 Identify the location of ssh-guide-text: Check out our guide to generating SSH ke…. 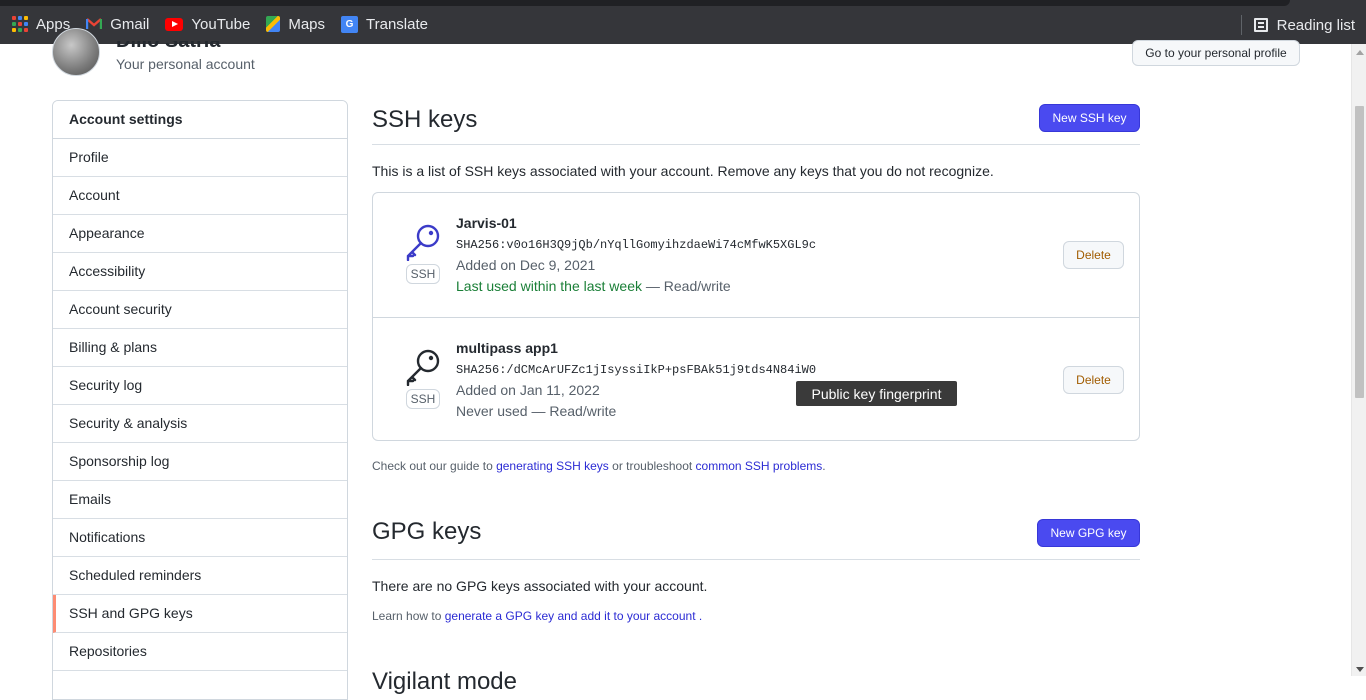
(599, 466).